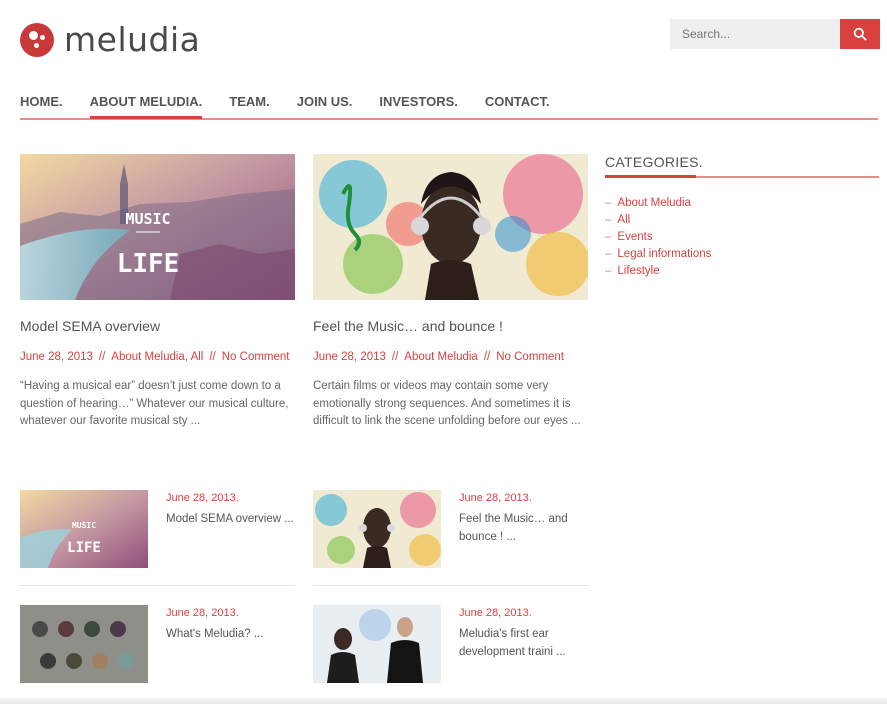 The width and height of the screenshot is (887, 704). I want to click on logo-text: meludia, so click(132, 39).